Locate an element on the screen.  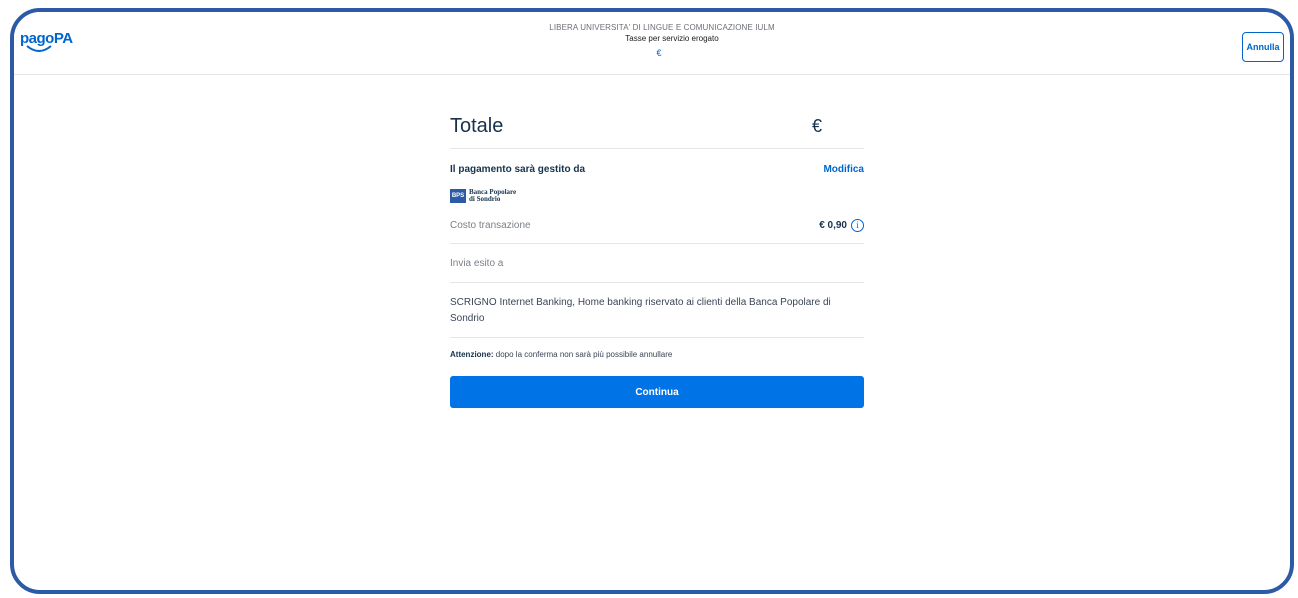
info-icon: i is located at coordinates (857, 225).